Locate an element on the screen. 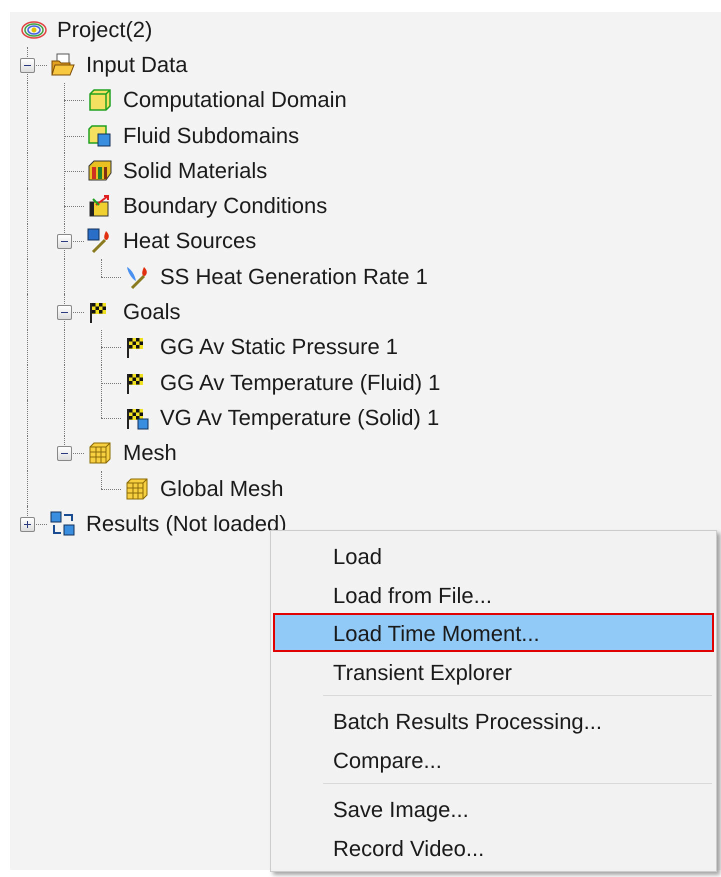 This screenshot has width=721, height=877. tree-item: Input Data is located at coordinates (137, 65).